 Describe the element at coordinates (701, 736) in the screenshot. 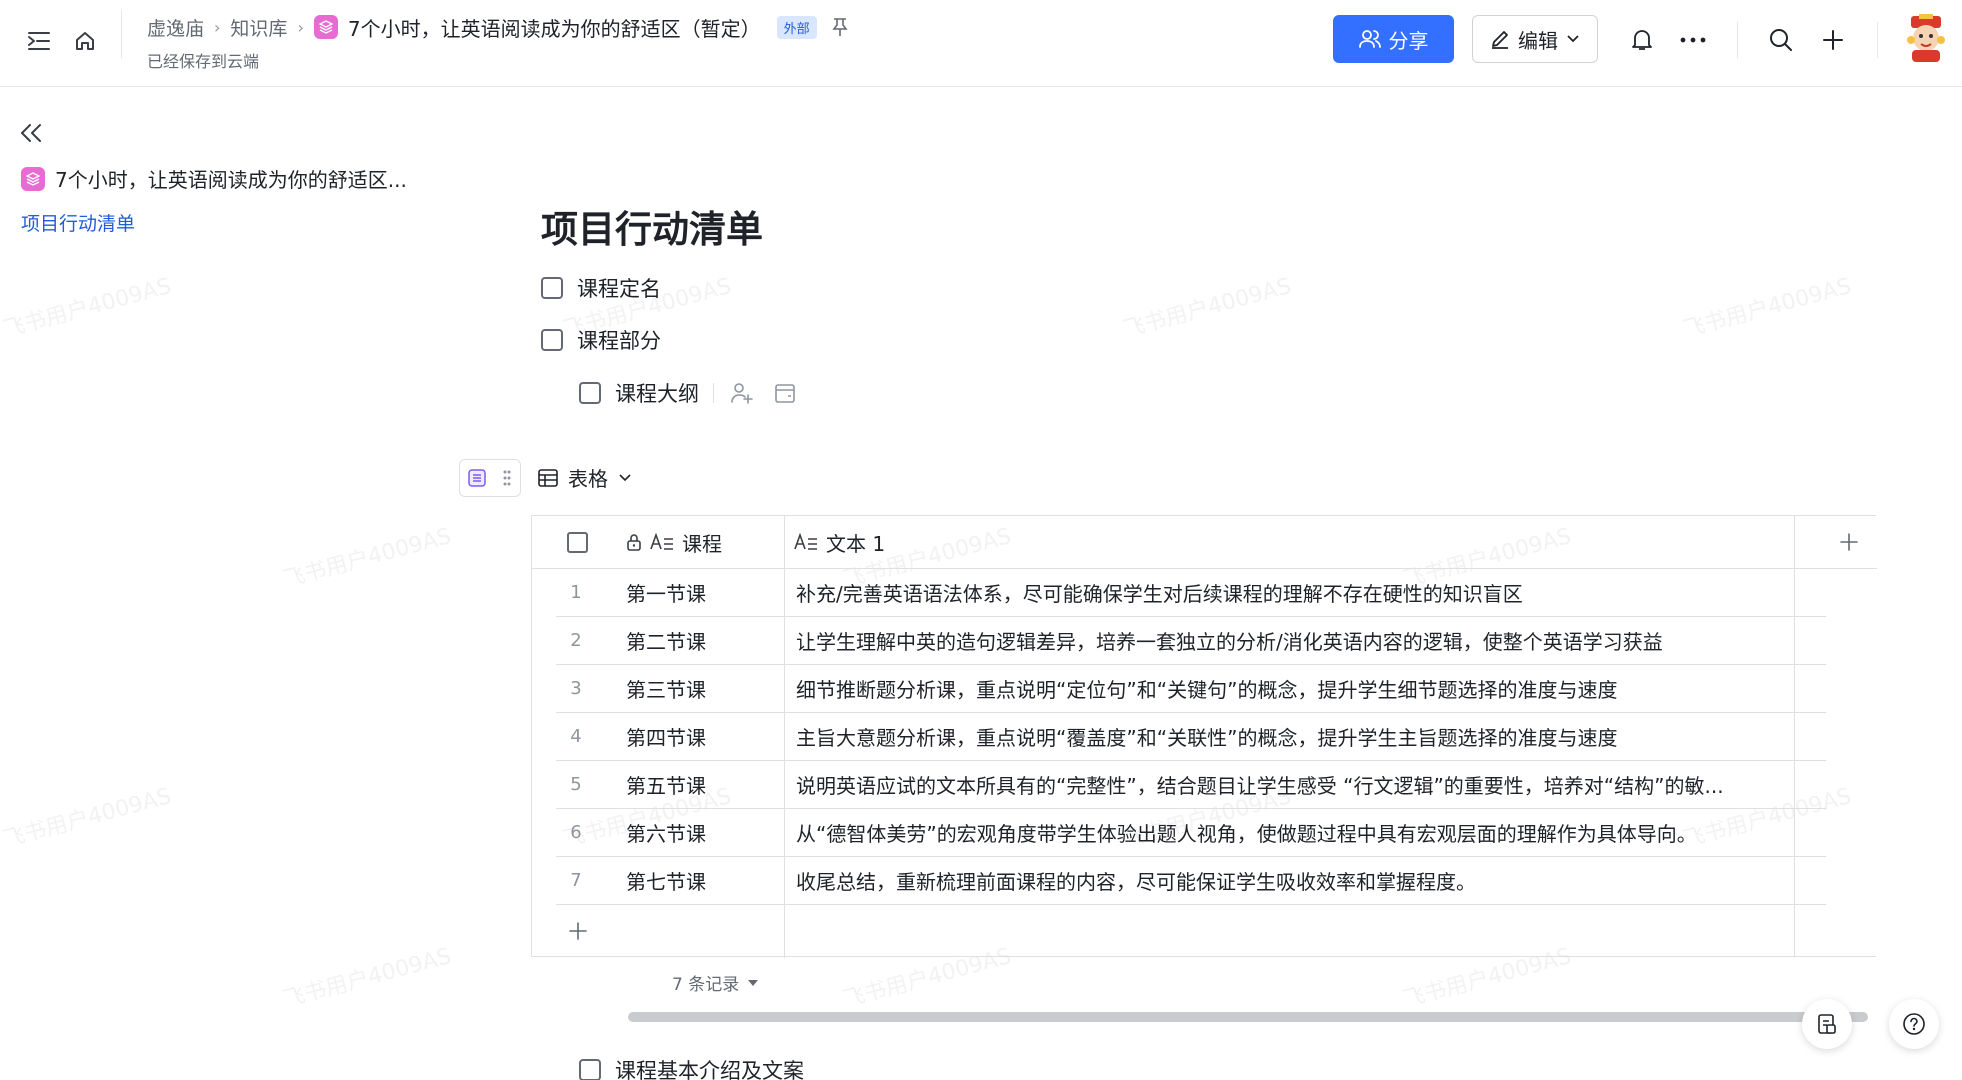

I see `cell-course: 第四节课` at that location.